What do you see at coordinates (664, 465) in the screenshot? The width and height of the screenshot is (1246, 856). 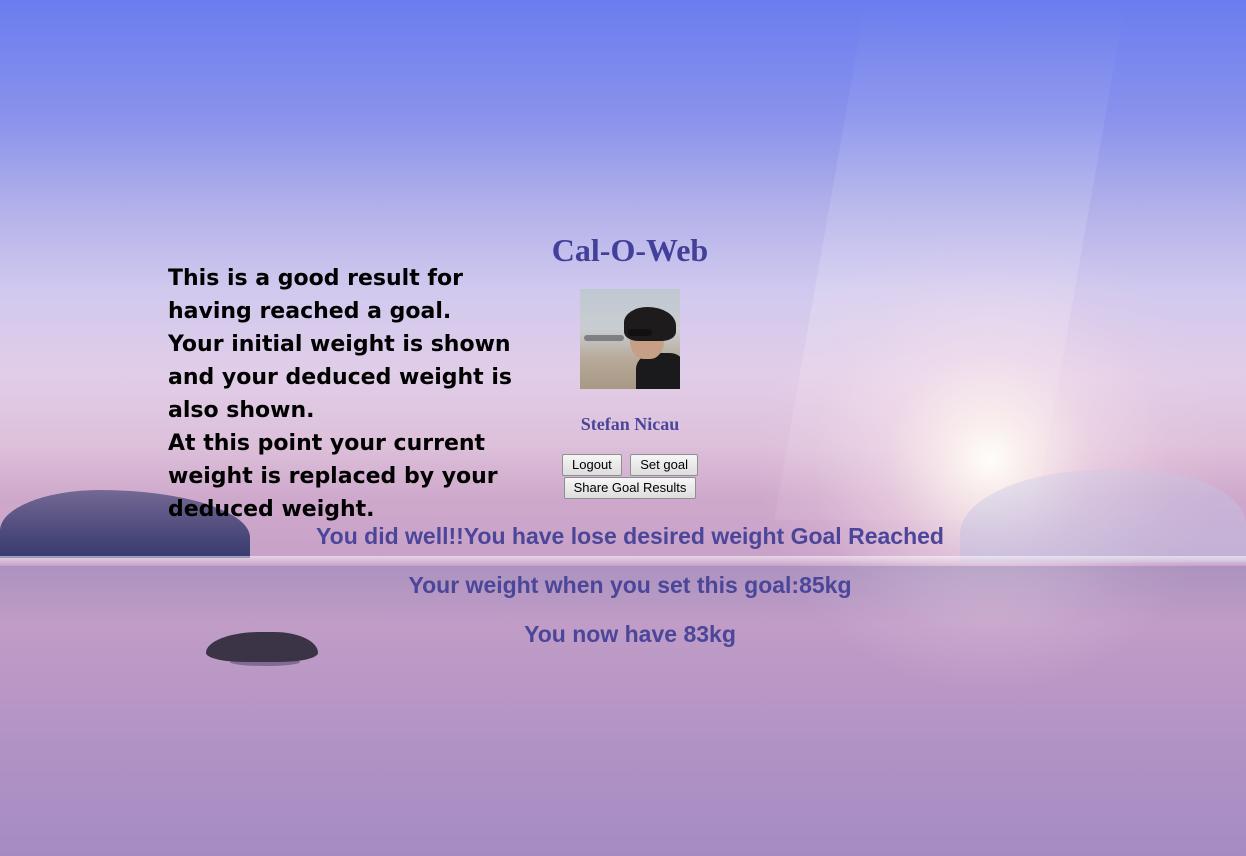 I see `set-goal-button: Set goal` at bounding box center [664, 465].